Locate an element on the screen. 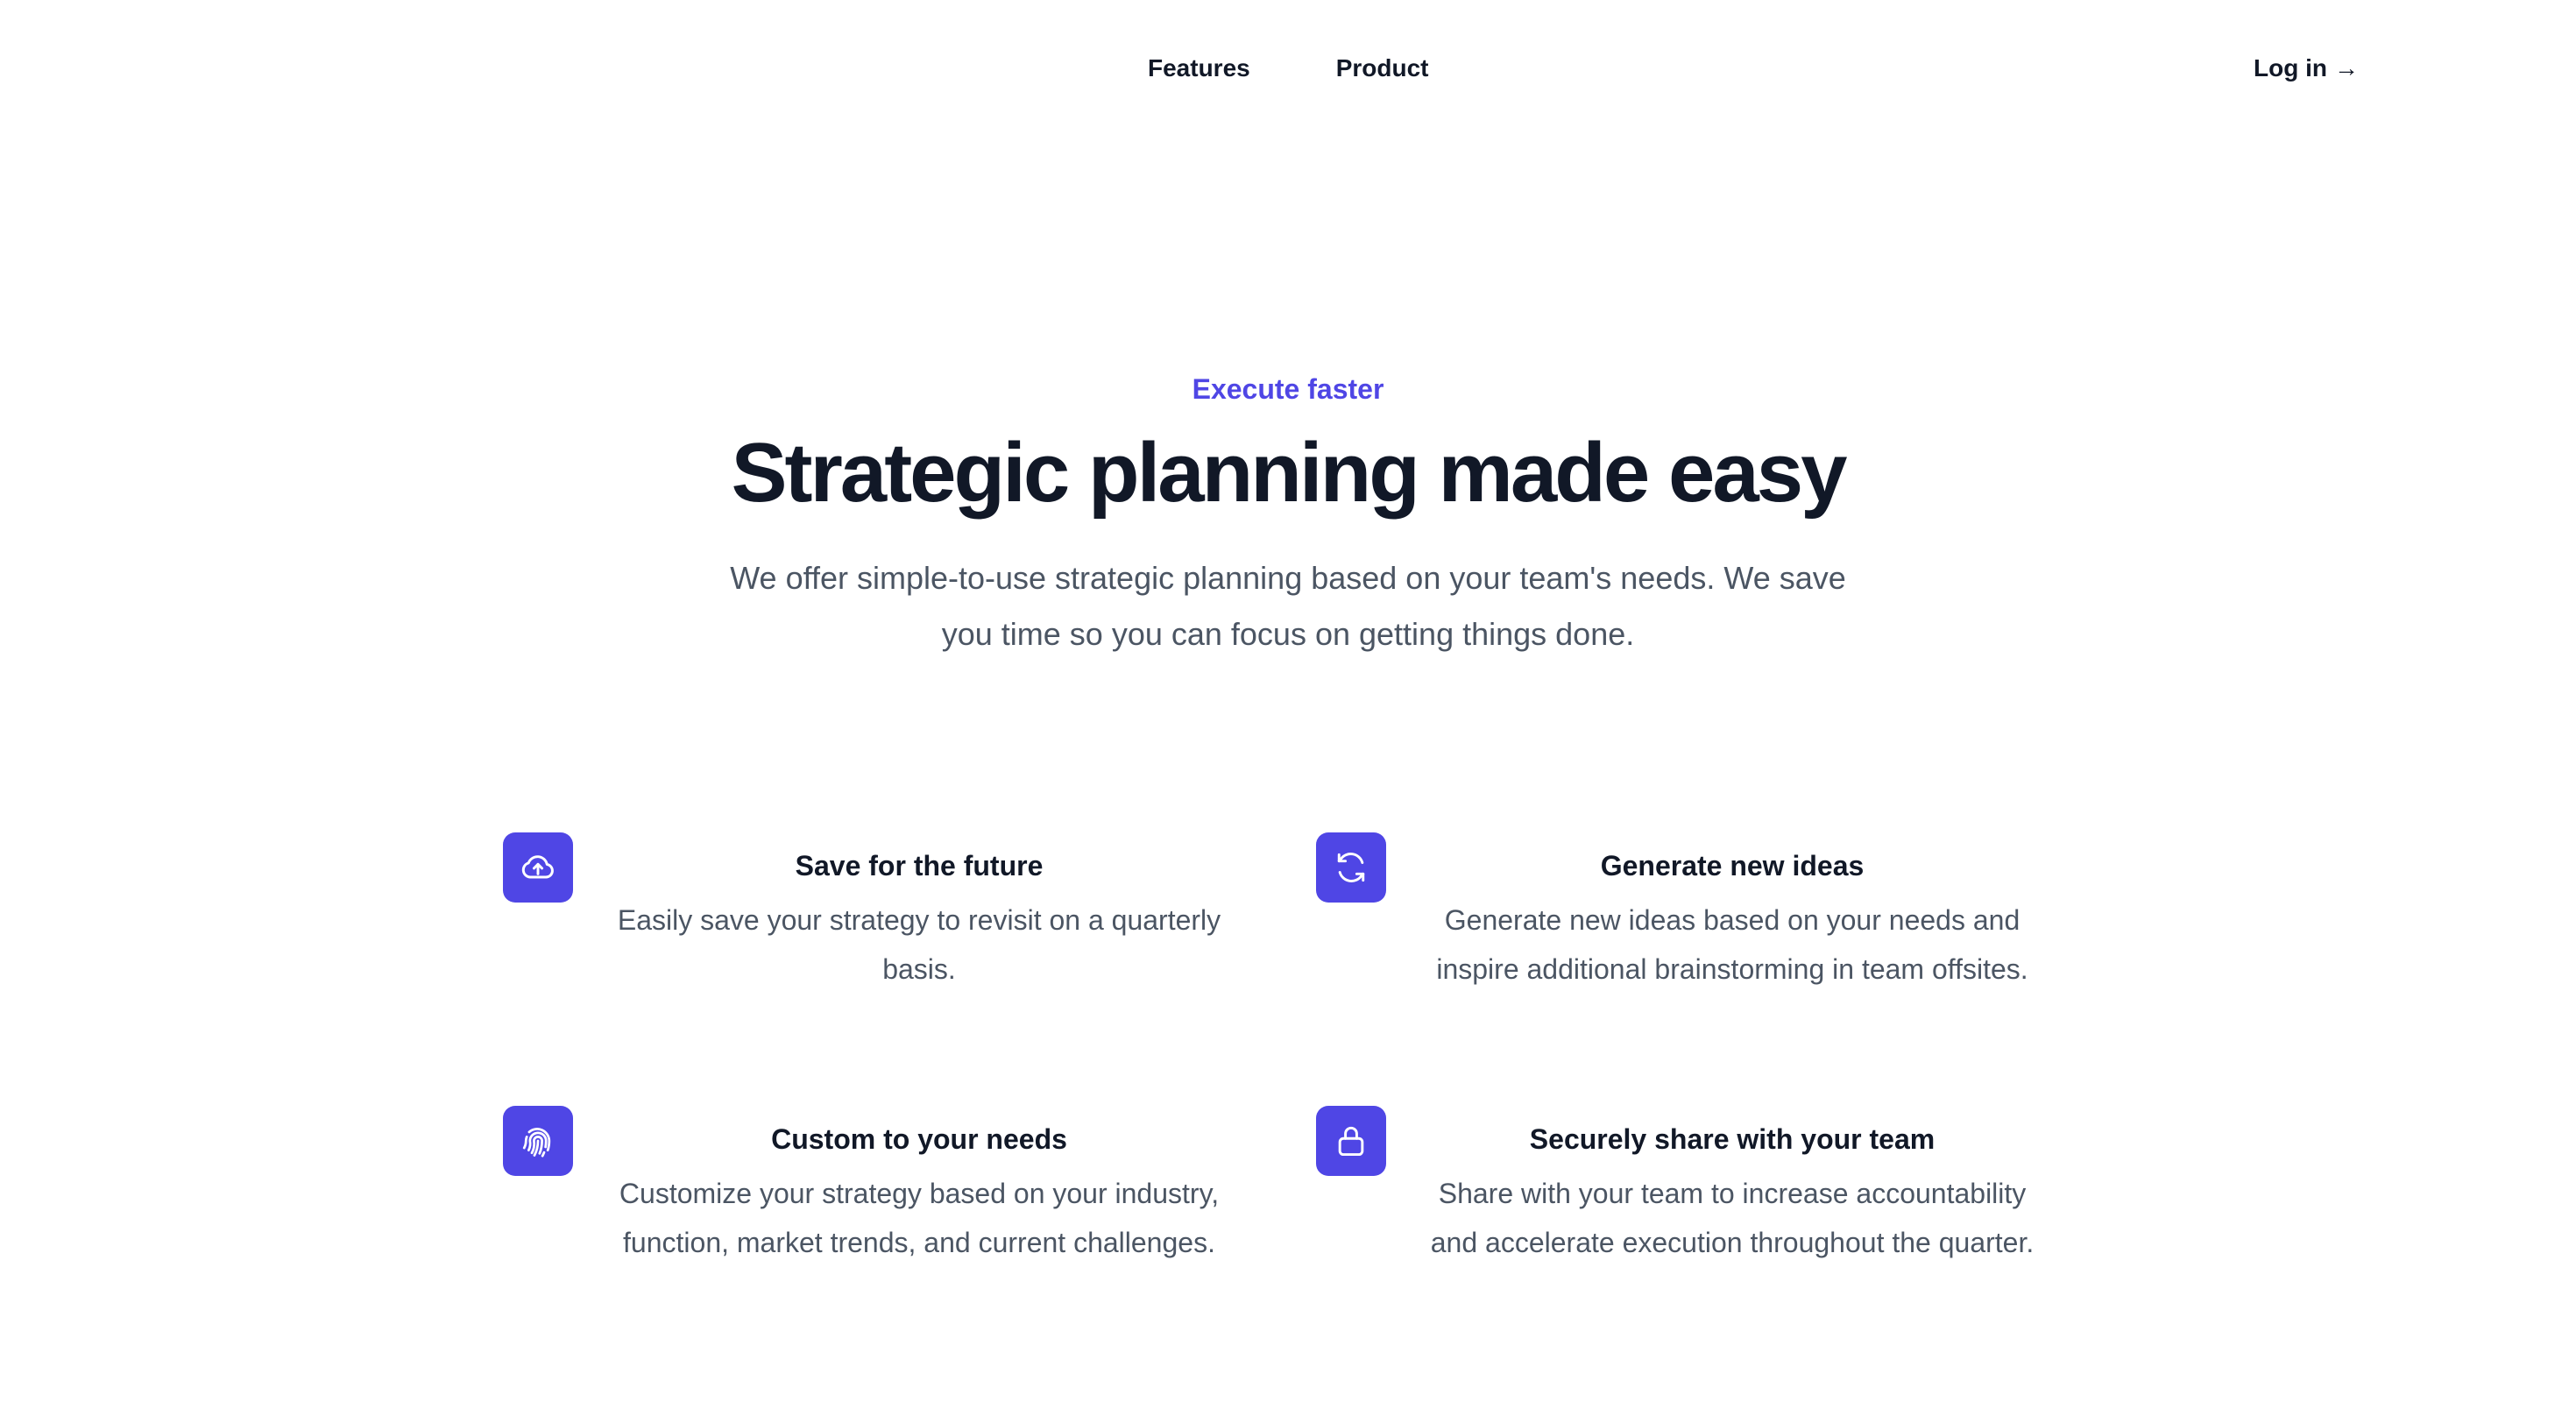  nav-links: Features Product is located at coordinates (1288, 68).